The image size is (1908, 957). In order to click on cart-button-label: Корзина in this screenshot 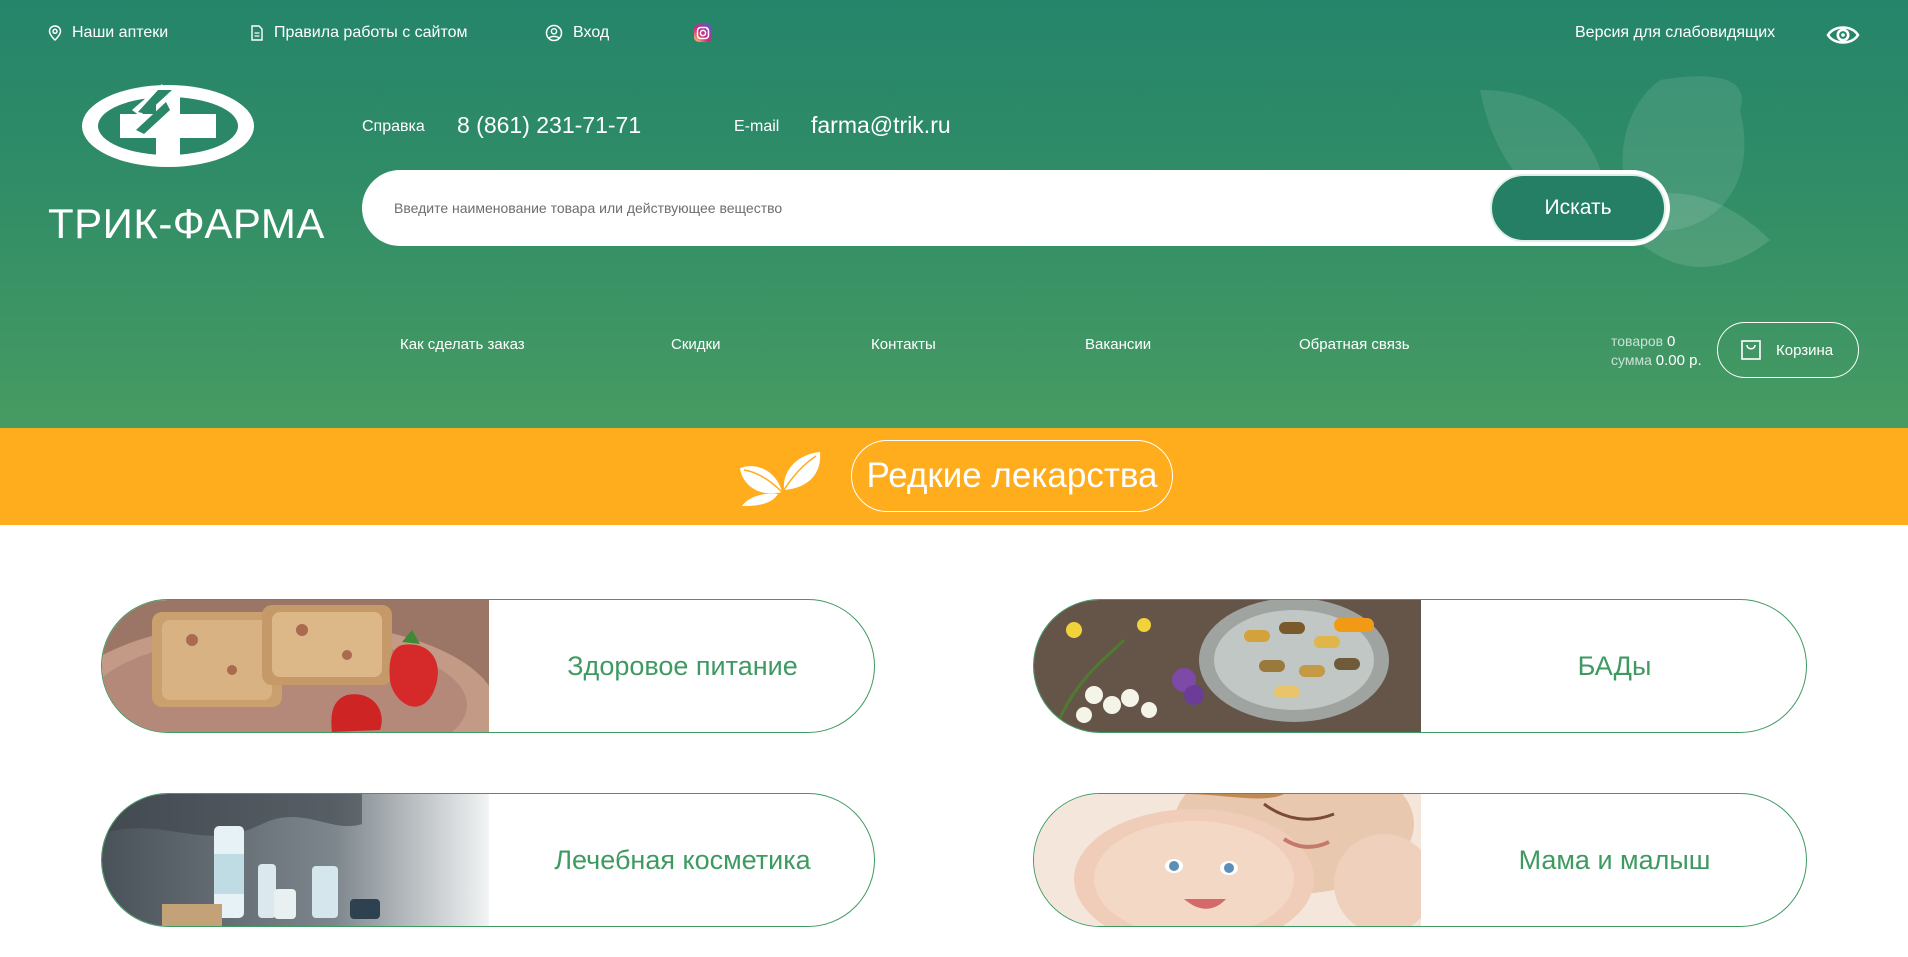, I will do `click(1805, 350)`.